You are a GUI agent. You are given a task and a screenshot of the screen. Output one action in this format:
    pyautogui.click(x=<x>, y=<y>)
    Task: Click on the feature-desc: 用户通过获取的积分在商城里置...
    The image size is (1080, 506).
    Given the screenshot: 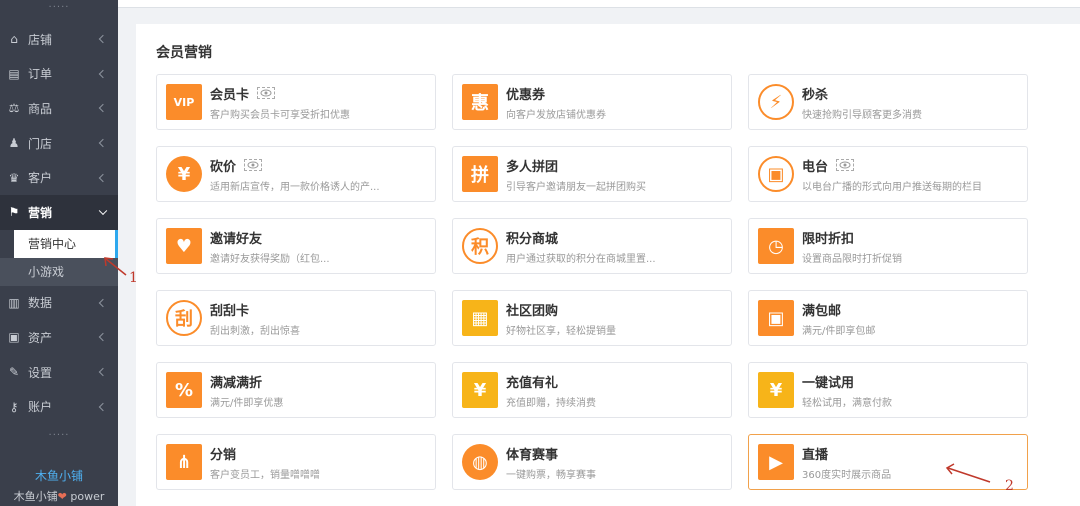 What is the action you would take?
    pyautogui.click(x=581, y=259)
    